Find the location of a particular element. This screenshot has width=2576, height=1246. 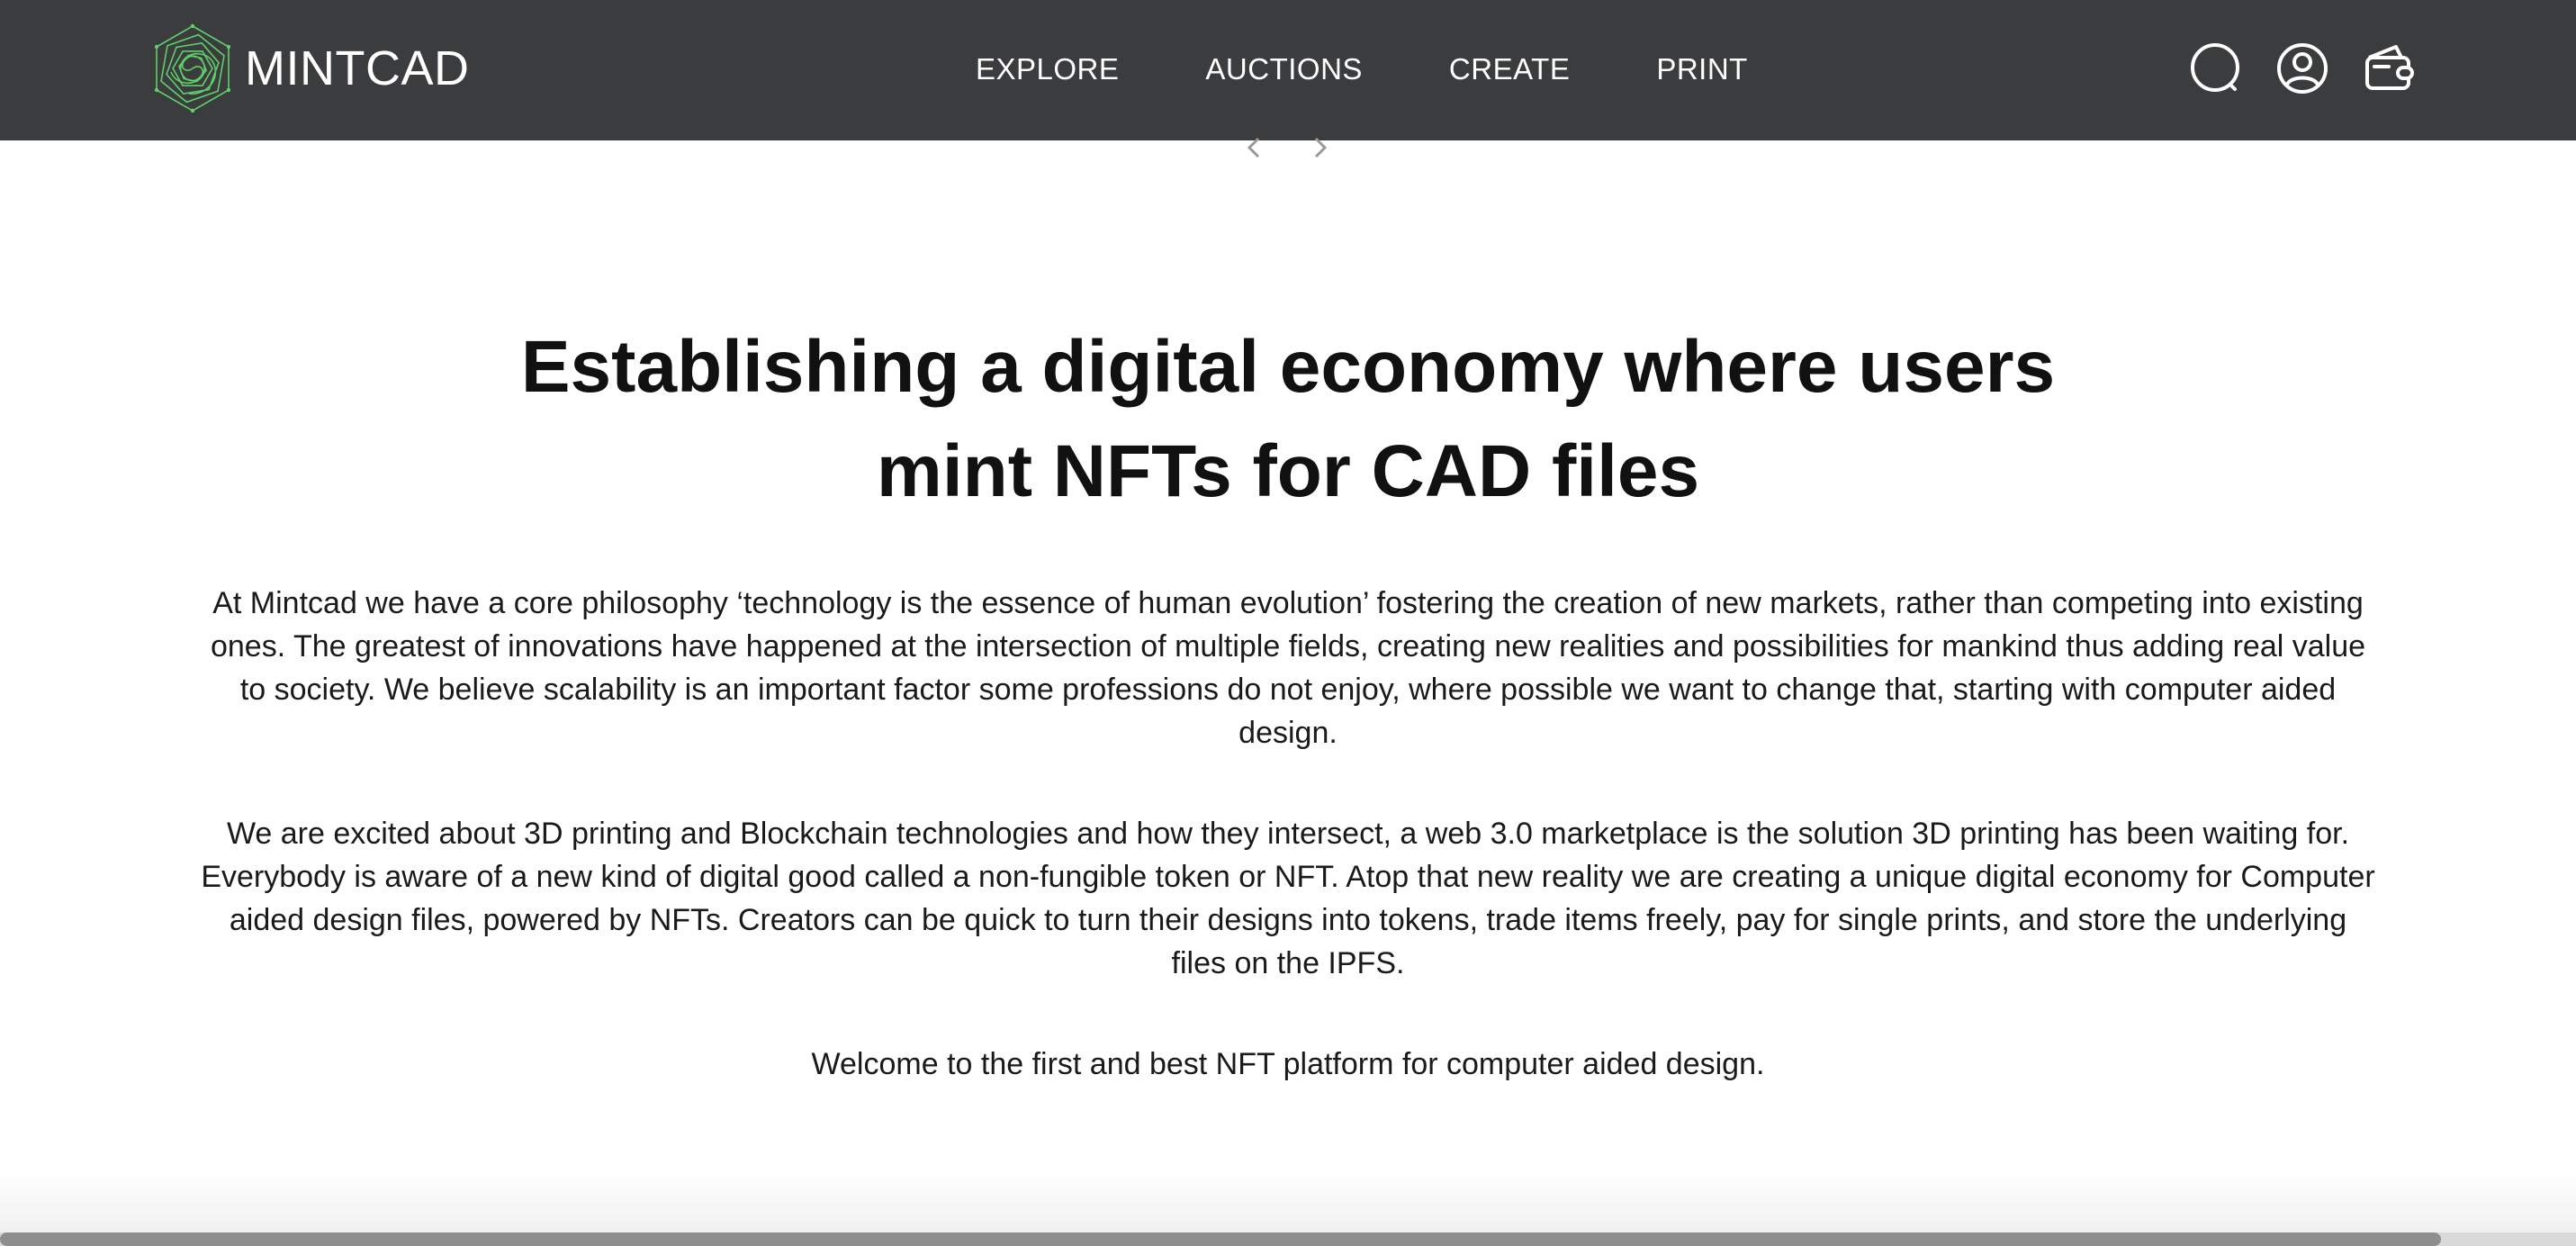

search-icon is located at coordinates (2216, 68).